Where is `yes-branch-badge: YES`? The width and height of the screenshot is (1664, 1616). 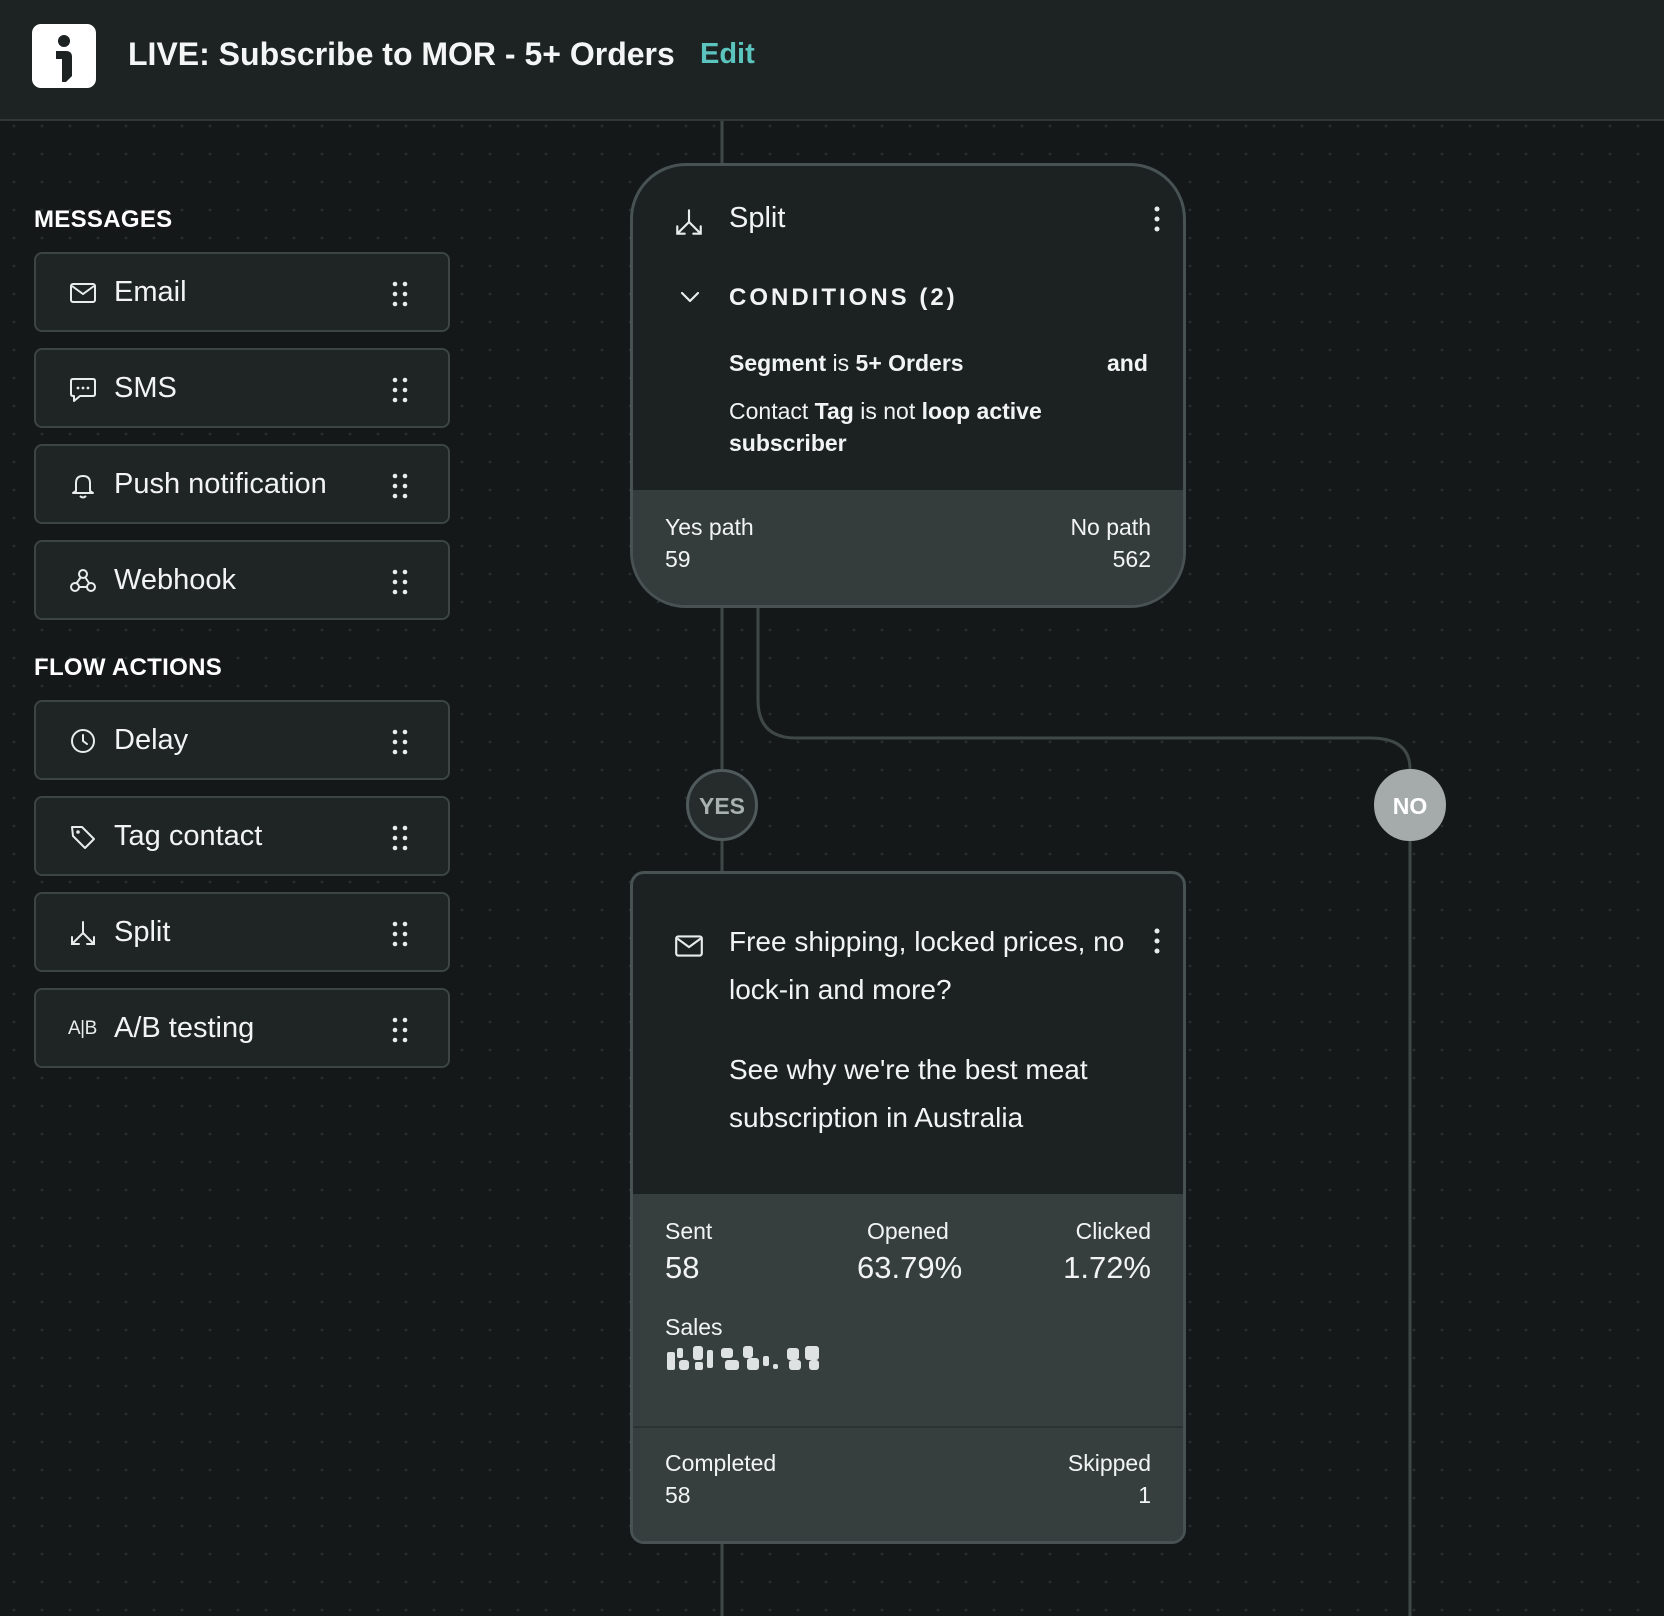 yes-branch-badge: YES is located at coordinates (722, 805).